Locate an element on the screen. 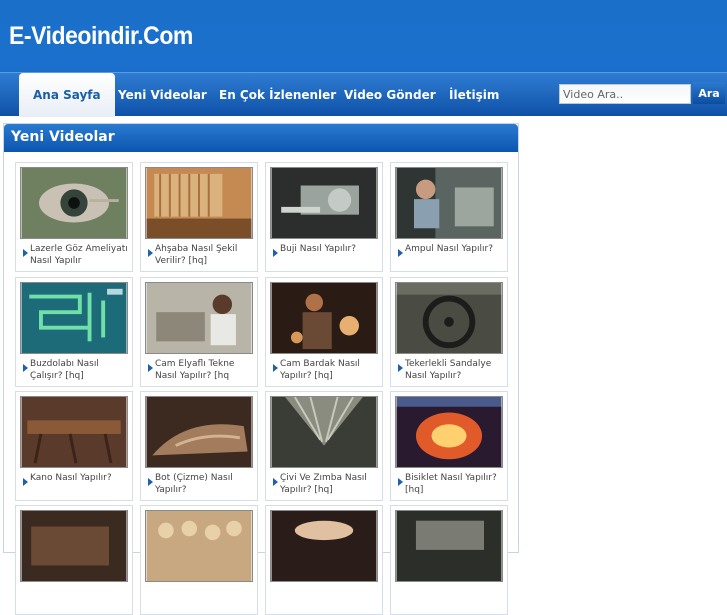 The height and width of the screenshot is (615, 727). video-title: Bot (Çizme) Nasıl Yapılır? is located at coordinates (206, 484).